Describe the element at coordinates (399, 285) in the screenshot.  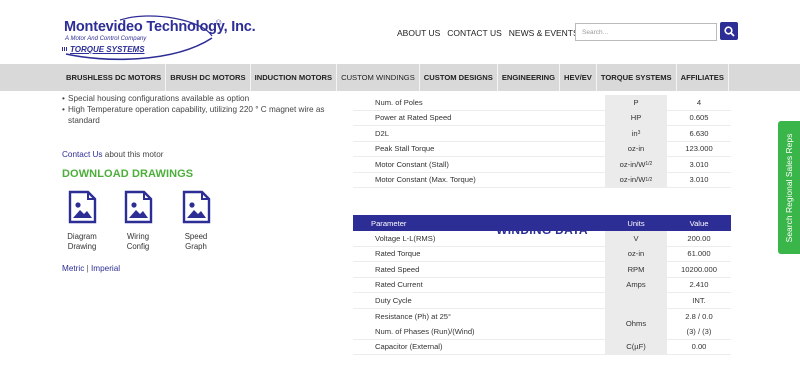
I see `winding-param: Rated Current` at that location.